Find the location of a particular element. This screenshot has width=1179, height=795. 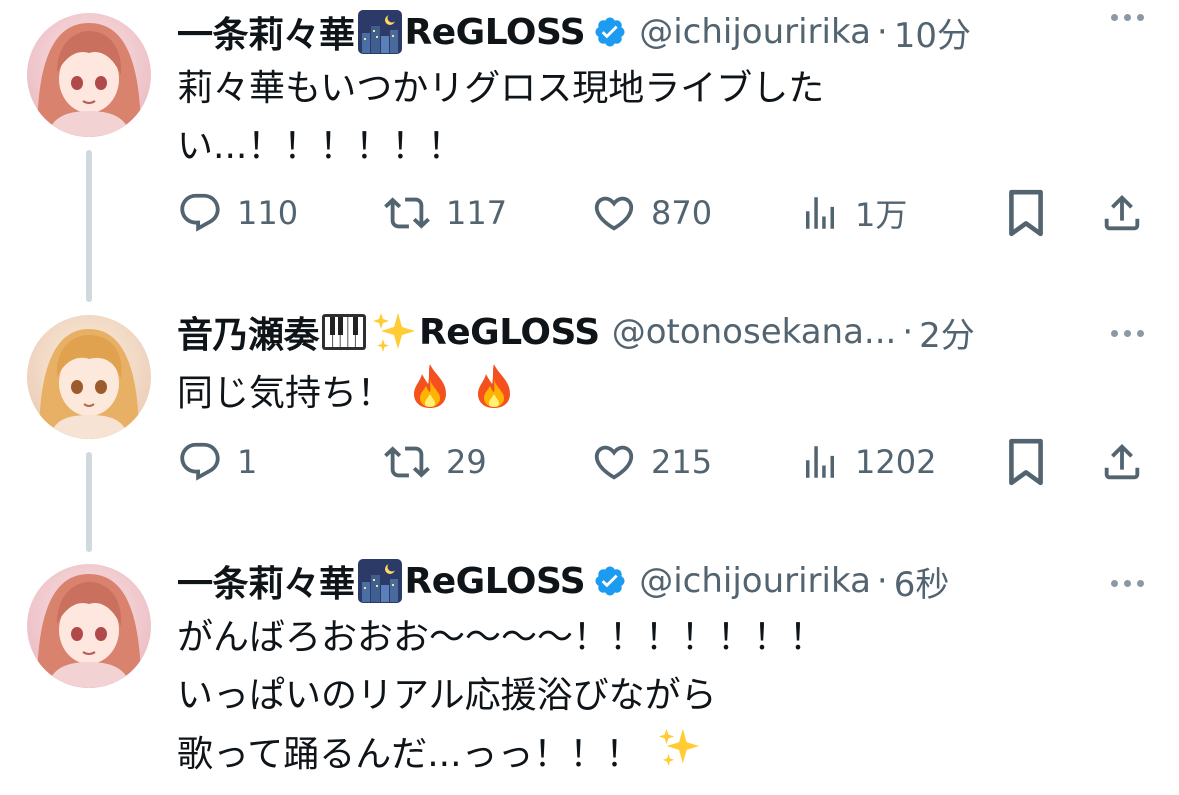

tweet-text-line: い...！！！！！！ is located at coordinates (320, 146).